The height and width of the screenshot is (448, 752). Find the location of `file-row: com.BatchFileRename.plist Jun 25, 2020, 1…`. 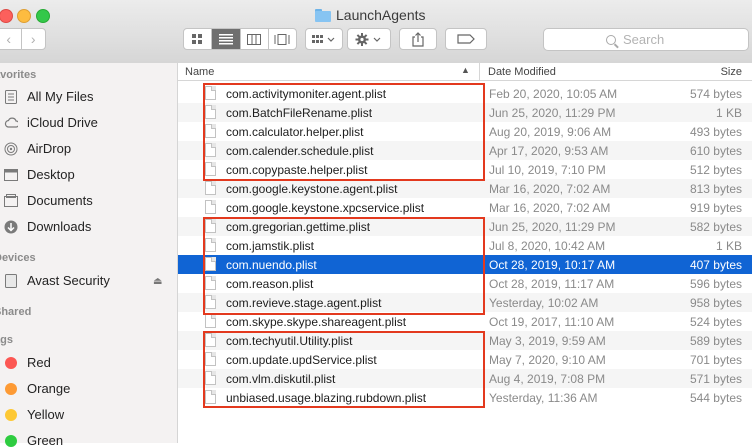

file-row: com.BatchFileRename.plist Jun 25, 2020, 1… is located at coordinates (465, 112).